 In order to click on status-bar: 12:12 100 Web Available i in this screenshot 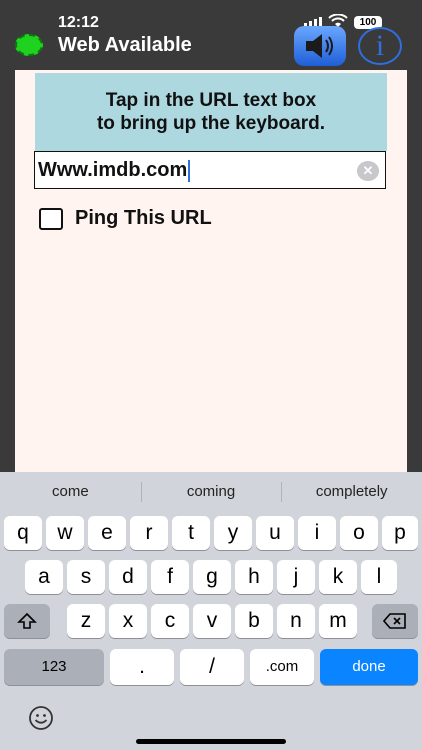, I will do `click(211, 35)`.